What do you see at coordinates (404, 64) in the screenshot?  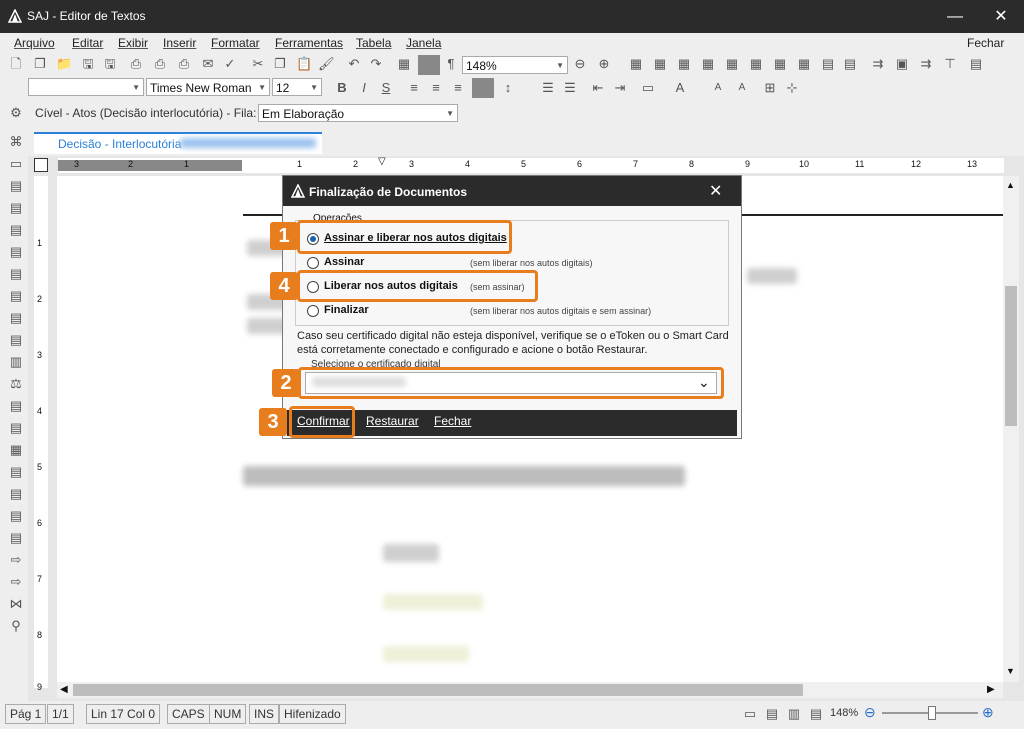 I see `table-icon: ▦` at bounding box center [404, 64].